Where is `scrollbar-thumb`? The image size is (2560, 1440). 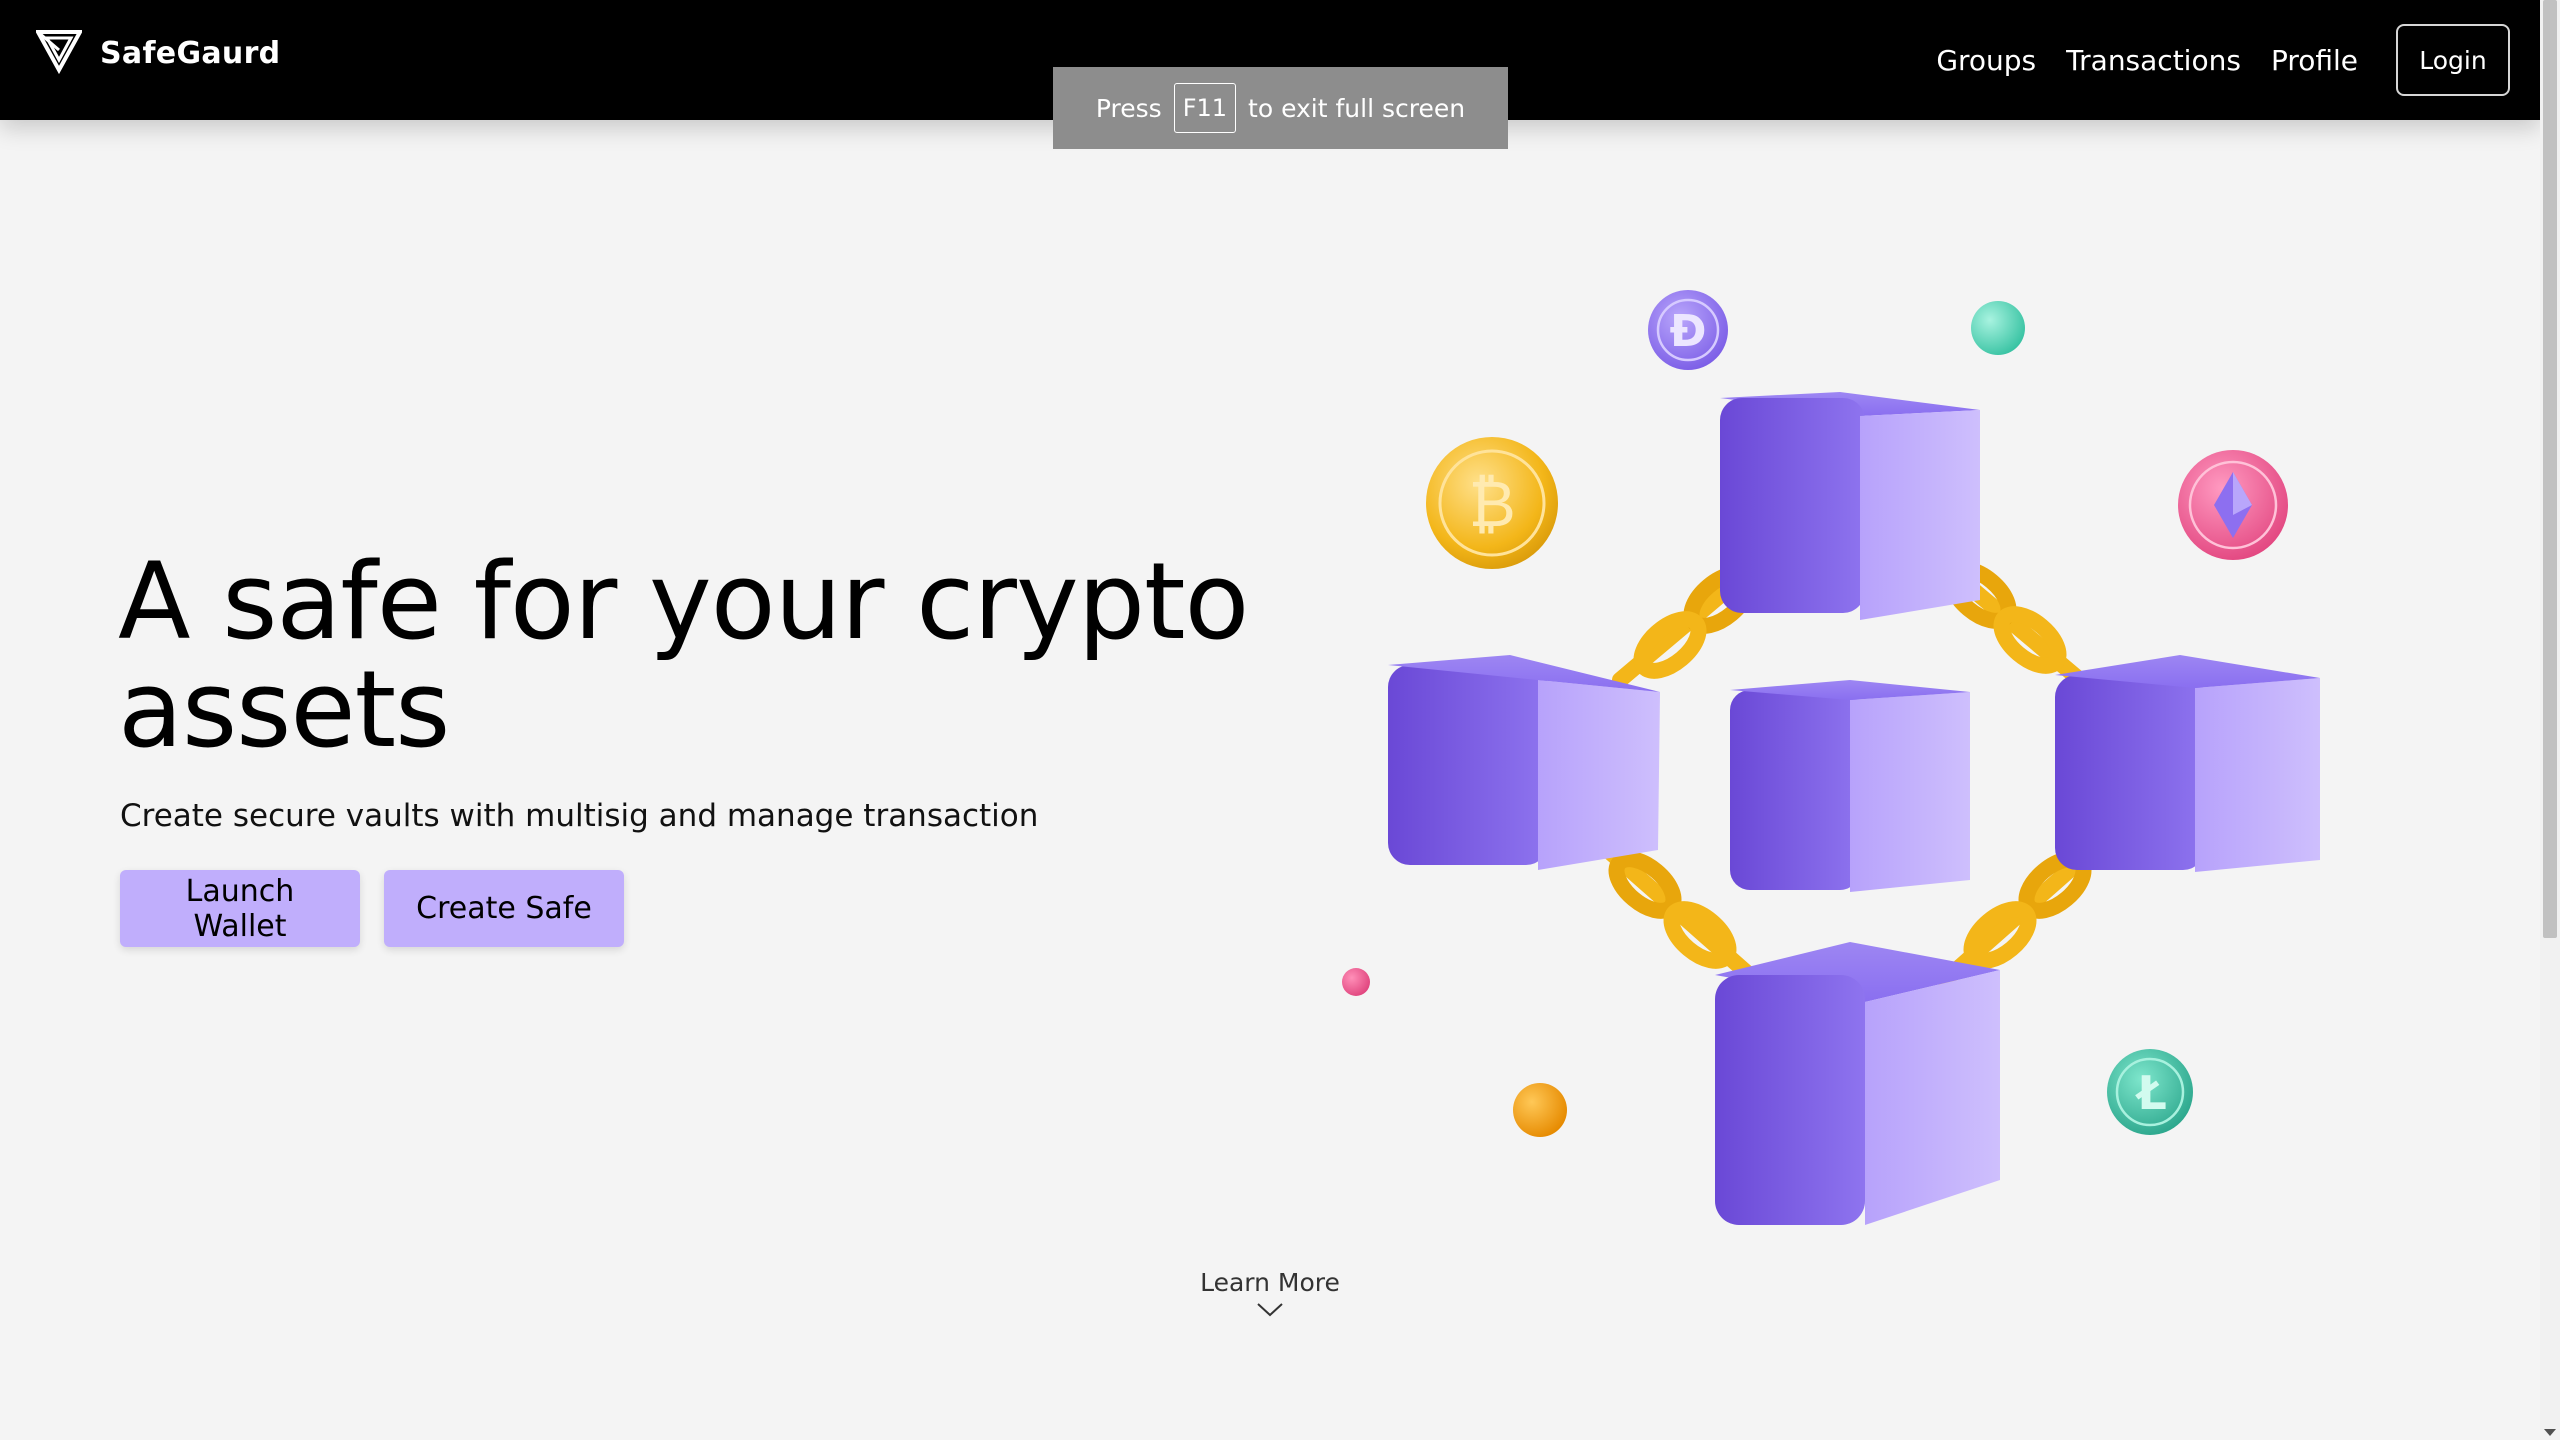 scrollbar-thumb is located at coordinates (2550, 469).